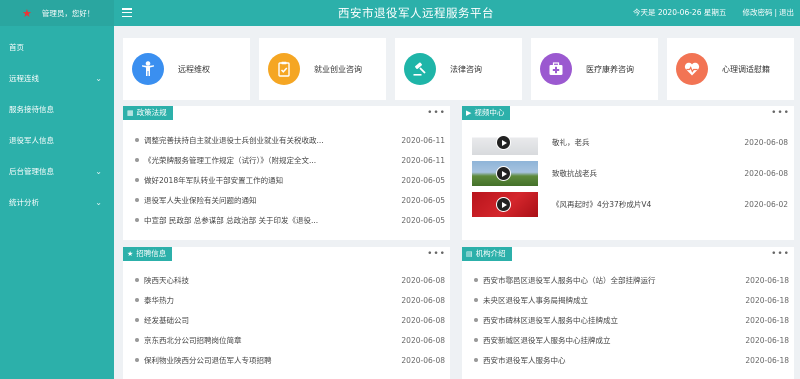  What do you see at coordinates (286, 254) in the screenshot?
I see `panel-header: ★ 招聘信息 •••` at bounding box center [286, 254].